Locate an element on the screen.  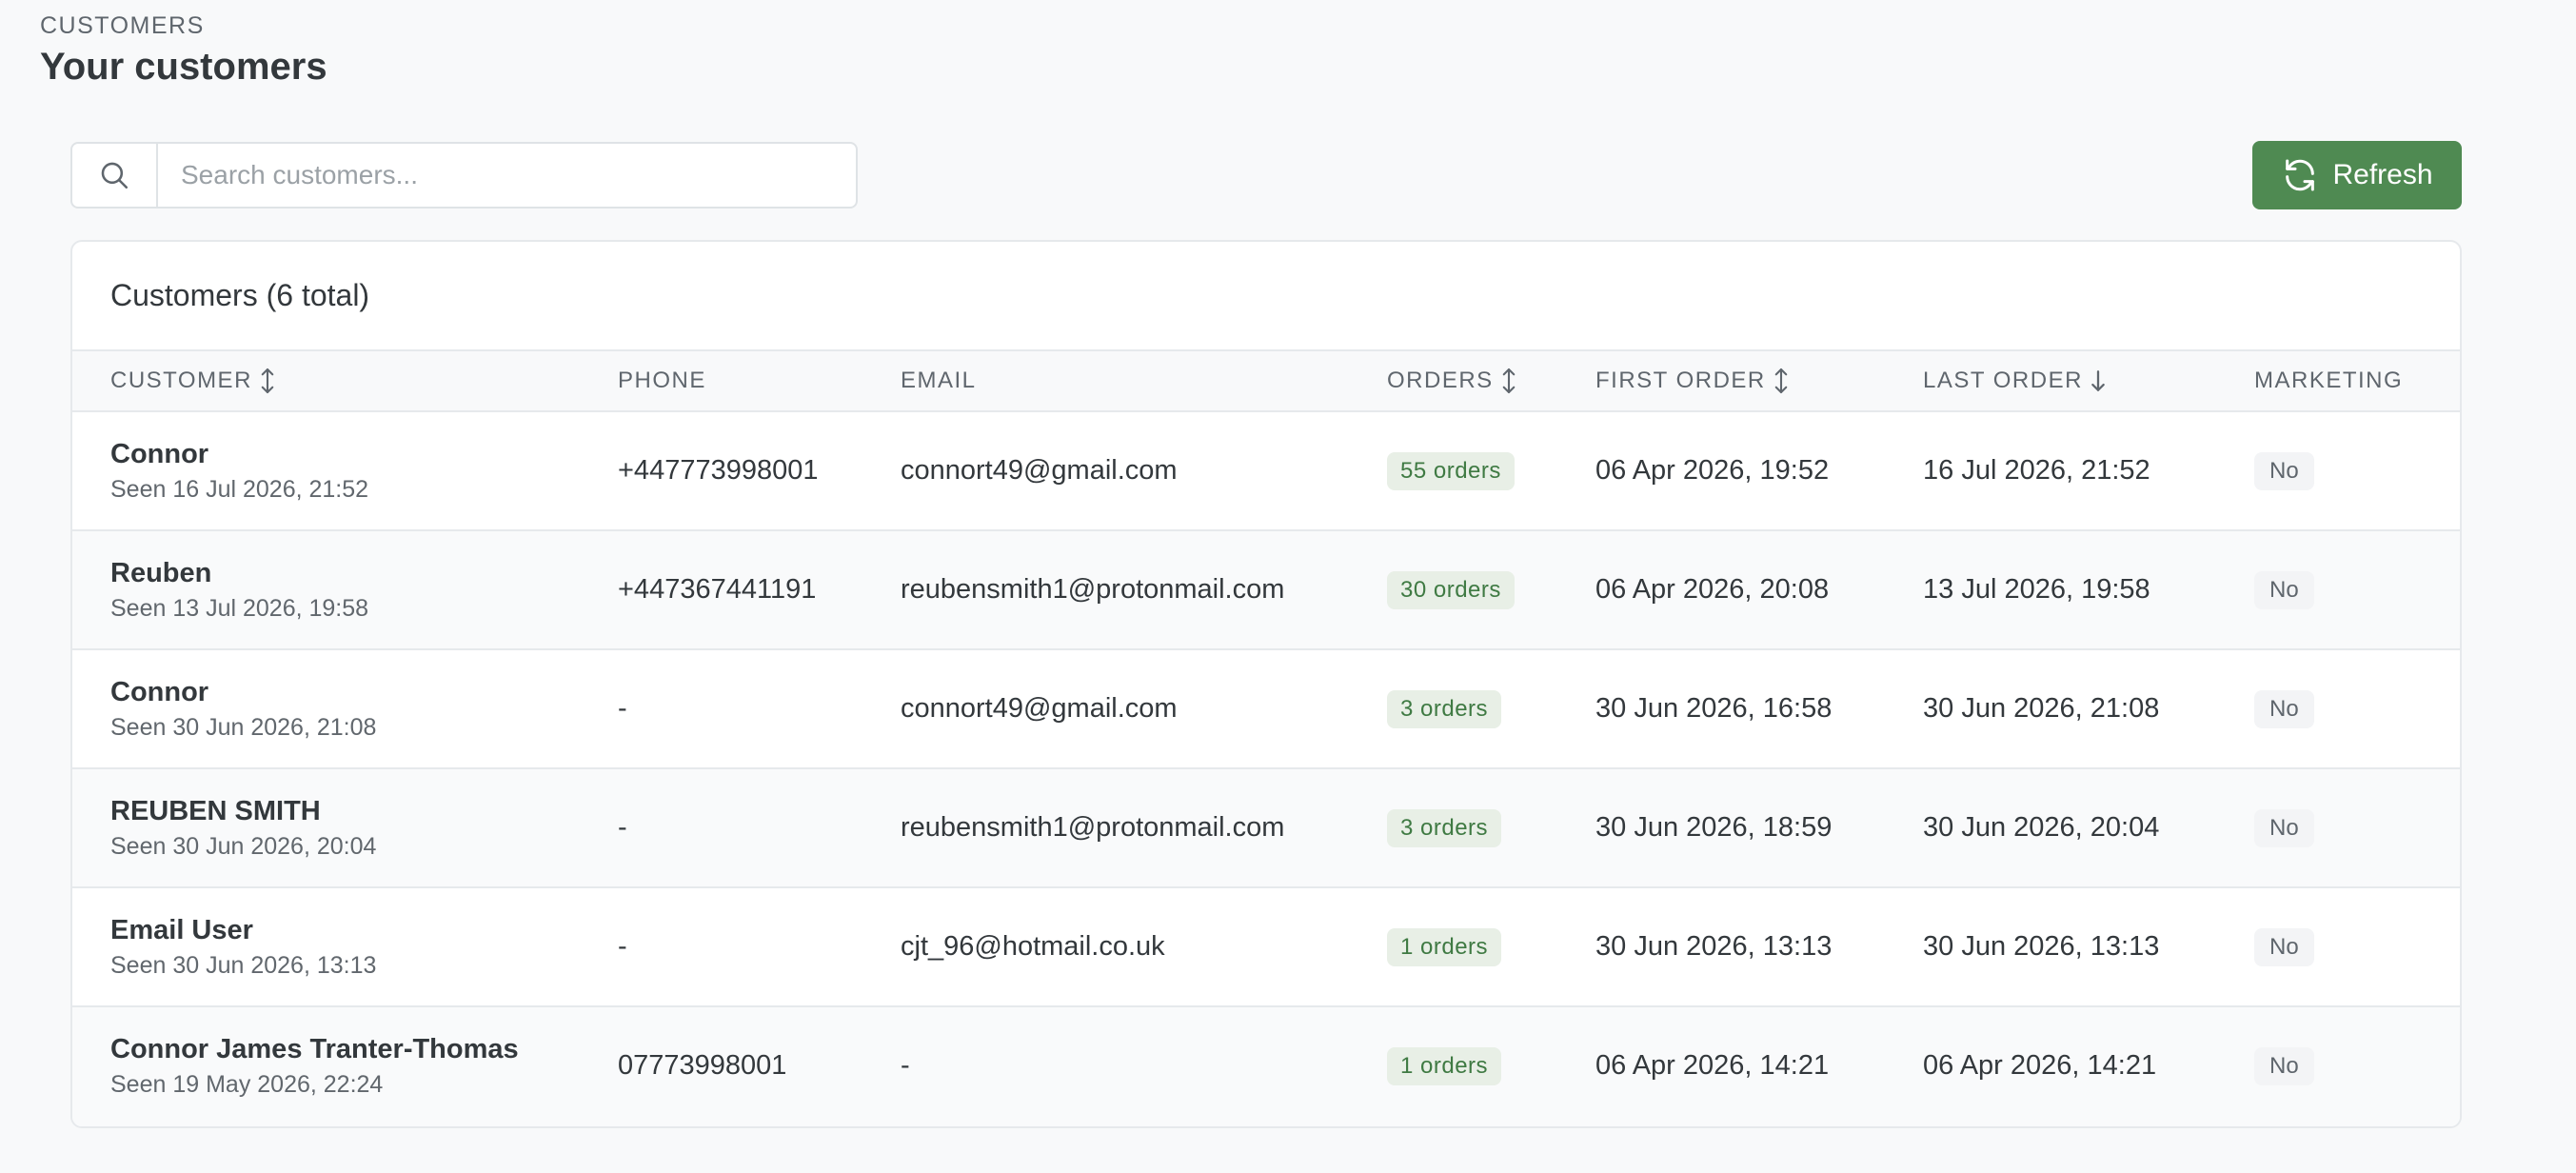
customer-seen: Seen 13 Jul 2026, 19:58 is located at coordinates (239, 608).